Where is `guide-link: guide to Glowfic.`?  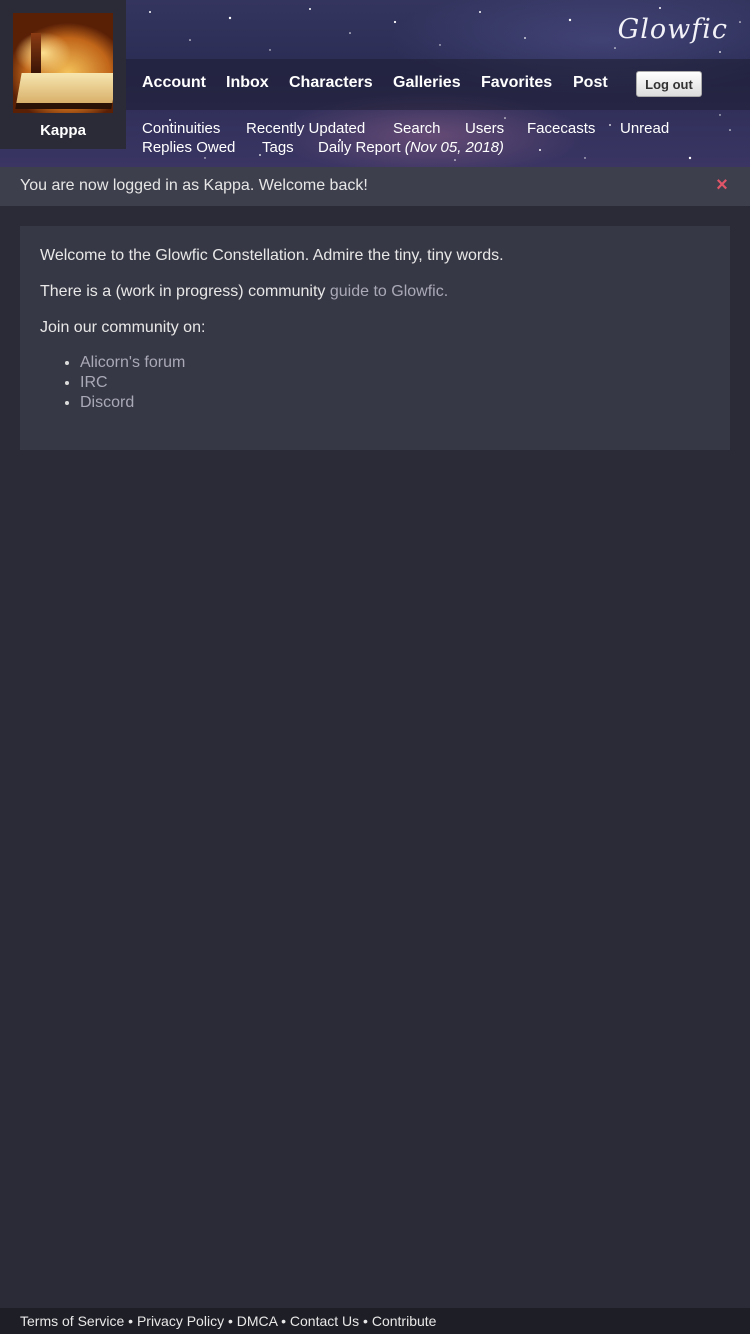
guide-link: guide to Glowfic. is located at coordinates (389, 291).